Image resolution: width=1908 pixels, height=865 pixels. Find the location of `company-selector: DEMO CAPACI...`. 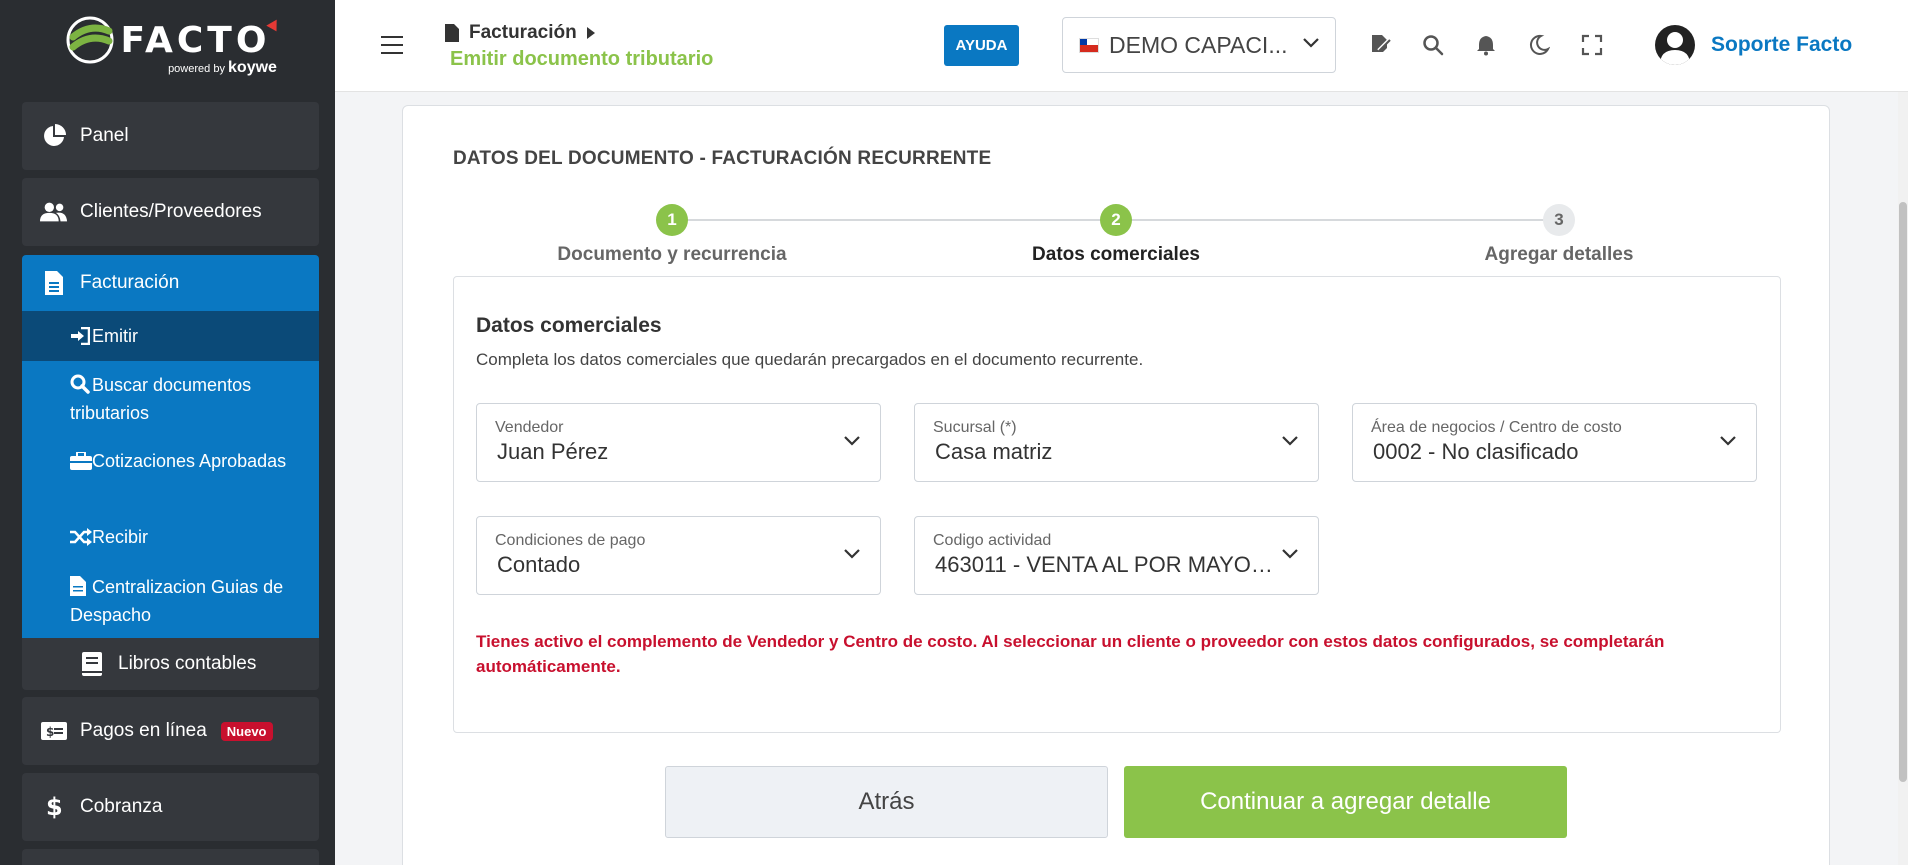

company-selector: DEMO CAPACI... is located at coordinates (1199, 45).